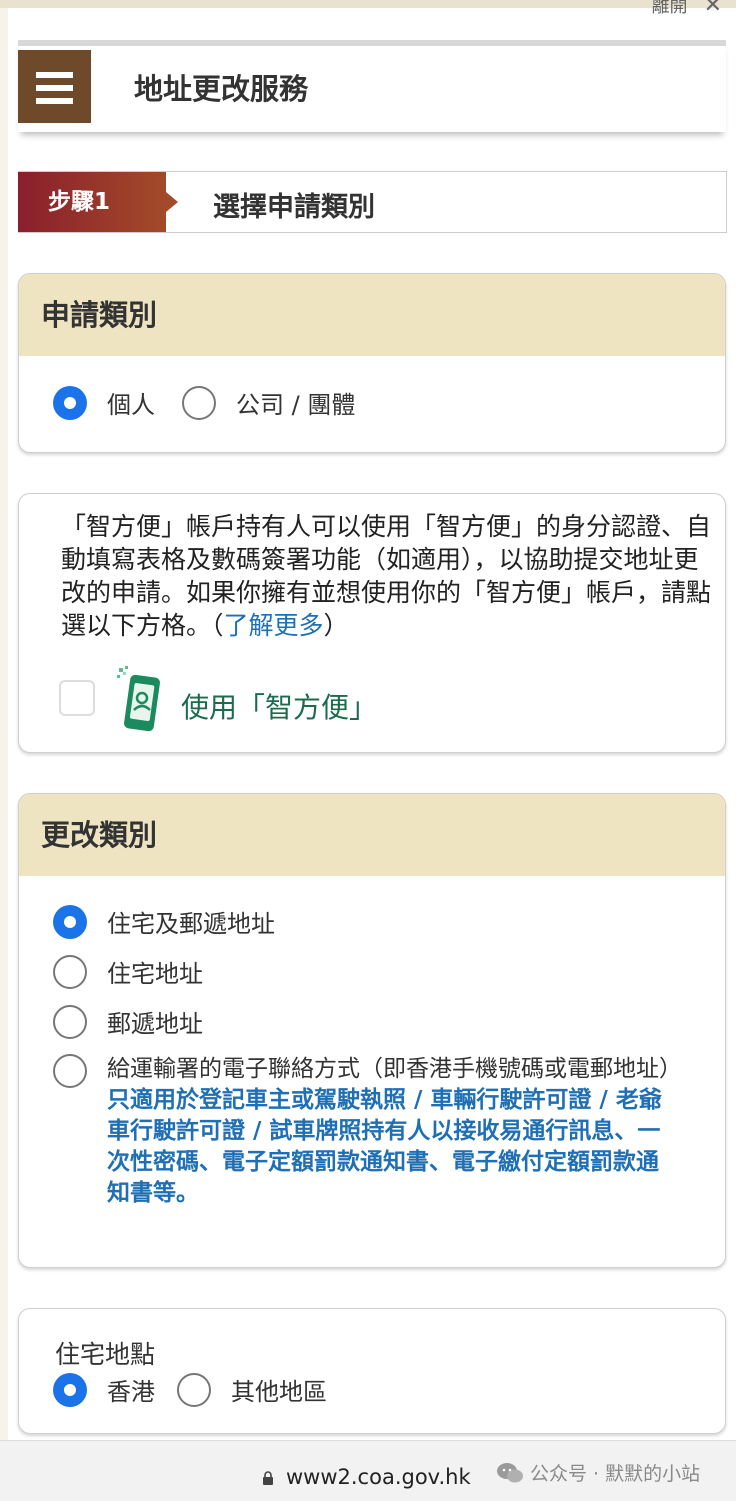  What do you see at coordinates (92, 202) in the screenshot?
I see `step-badge: 步驟1` at bounding box center [92, 202].